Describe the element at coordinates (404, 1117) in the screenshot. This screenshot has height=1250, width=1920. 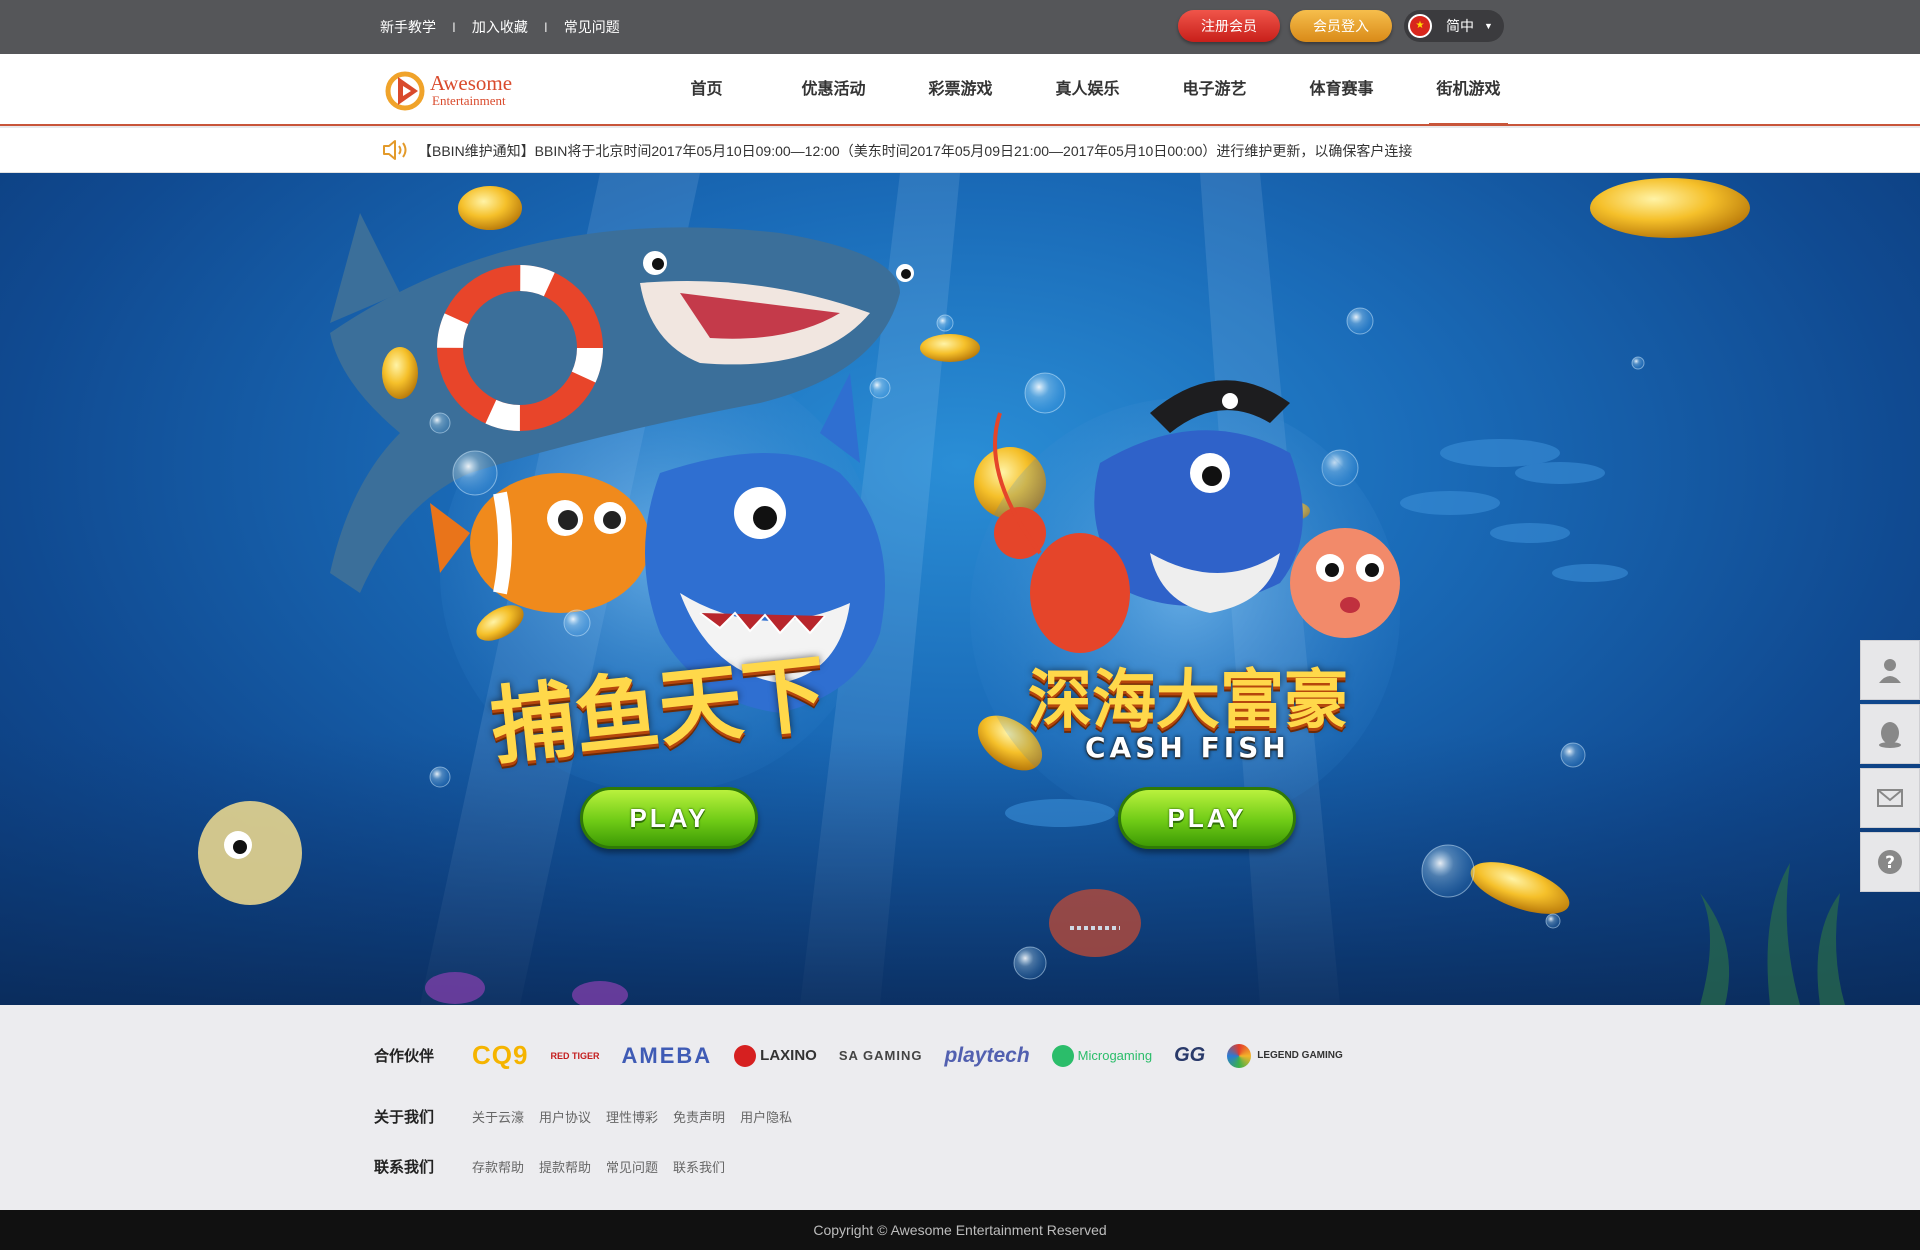
I see `about-heading: 关于我们` at that location.